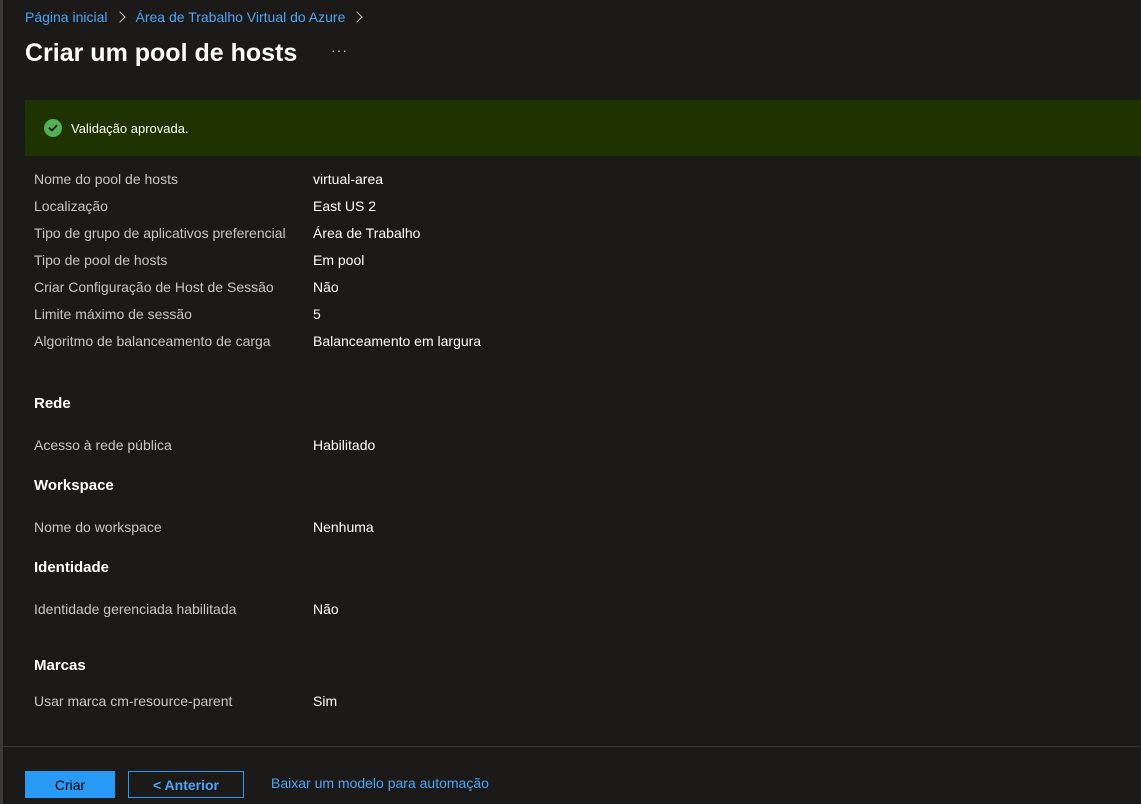 The height and width of the screenshot is (804, 1141). What do you see at coordinates (199, 260) in the screenshot?
I see `summary-row: Tipo de pool de hosts Em pool` at bounding box center [199, 260].